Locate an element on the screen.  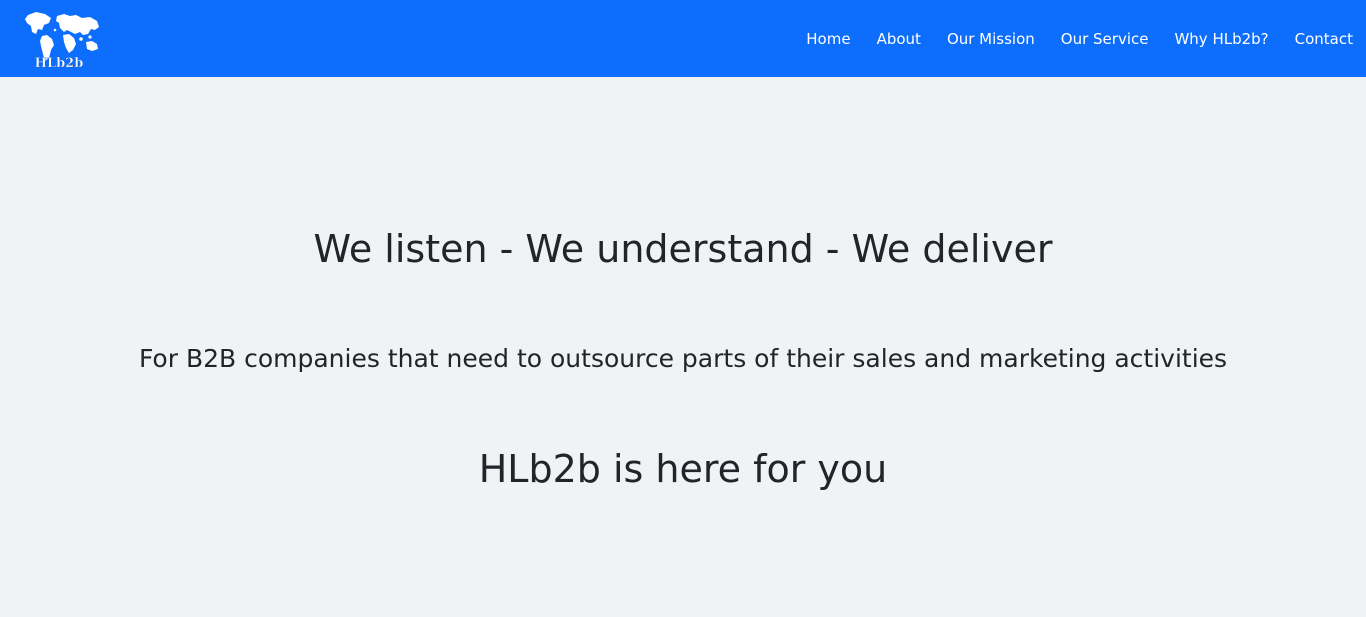
hlb2b-logo: HLb2b is located at coordinates (63, 39).